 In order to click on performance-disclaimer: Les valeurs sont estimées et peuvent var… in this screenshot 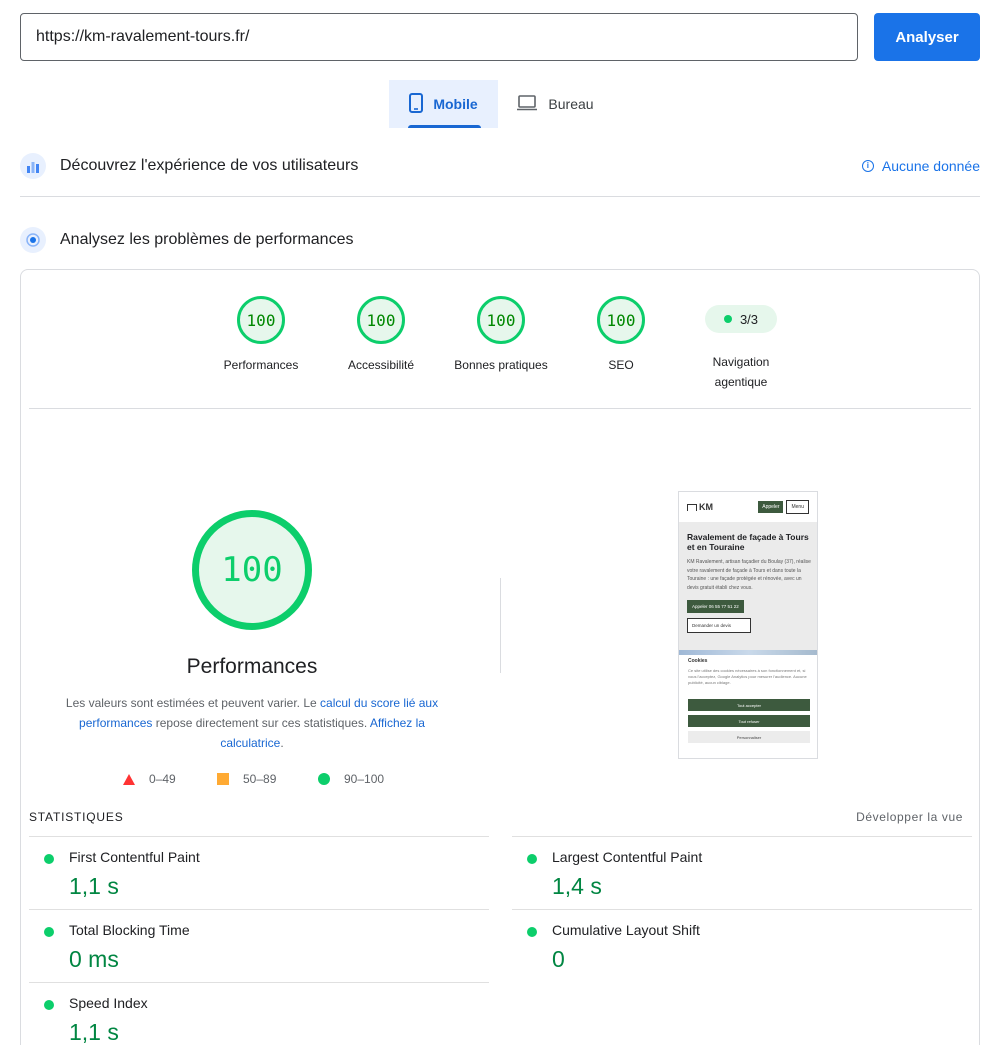, I will do `click(252, 723)`.